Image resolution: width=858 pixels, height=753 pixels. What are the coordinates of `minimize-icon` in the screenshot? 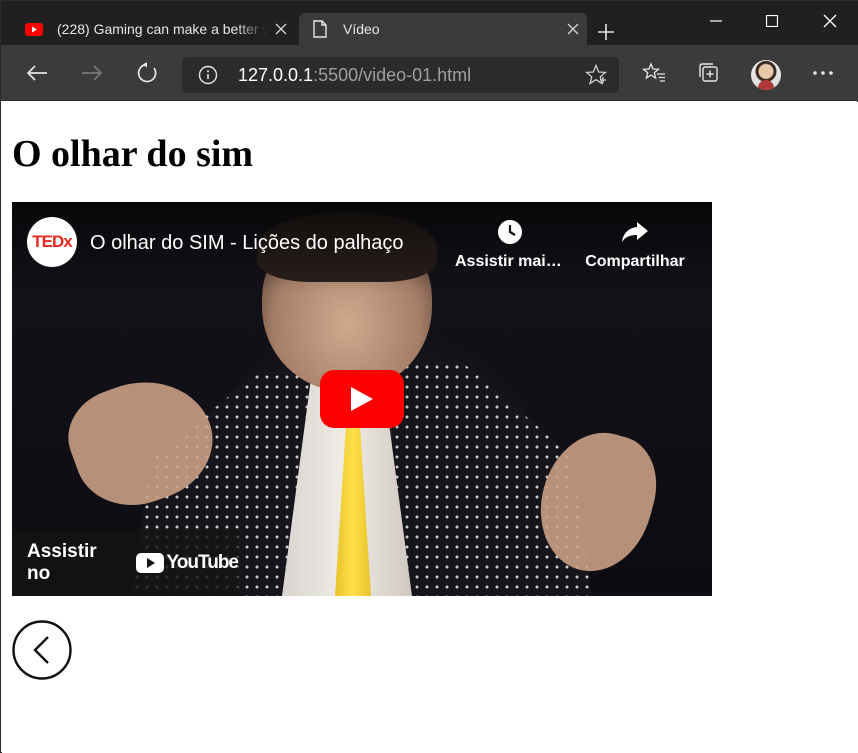 It's located at (716, 21).